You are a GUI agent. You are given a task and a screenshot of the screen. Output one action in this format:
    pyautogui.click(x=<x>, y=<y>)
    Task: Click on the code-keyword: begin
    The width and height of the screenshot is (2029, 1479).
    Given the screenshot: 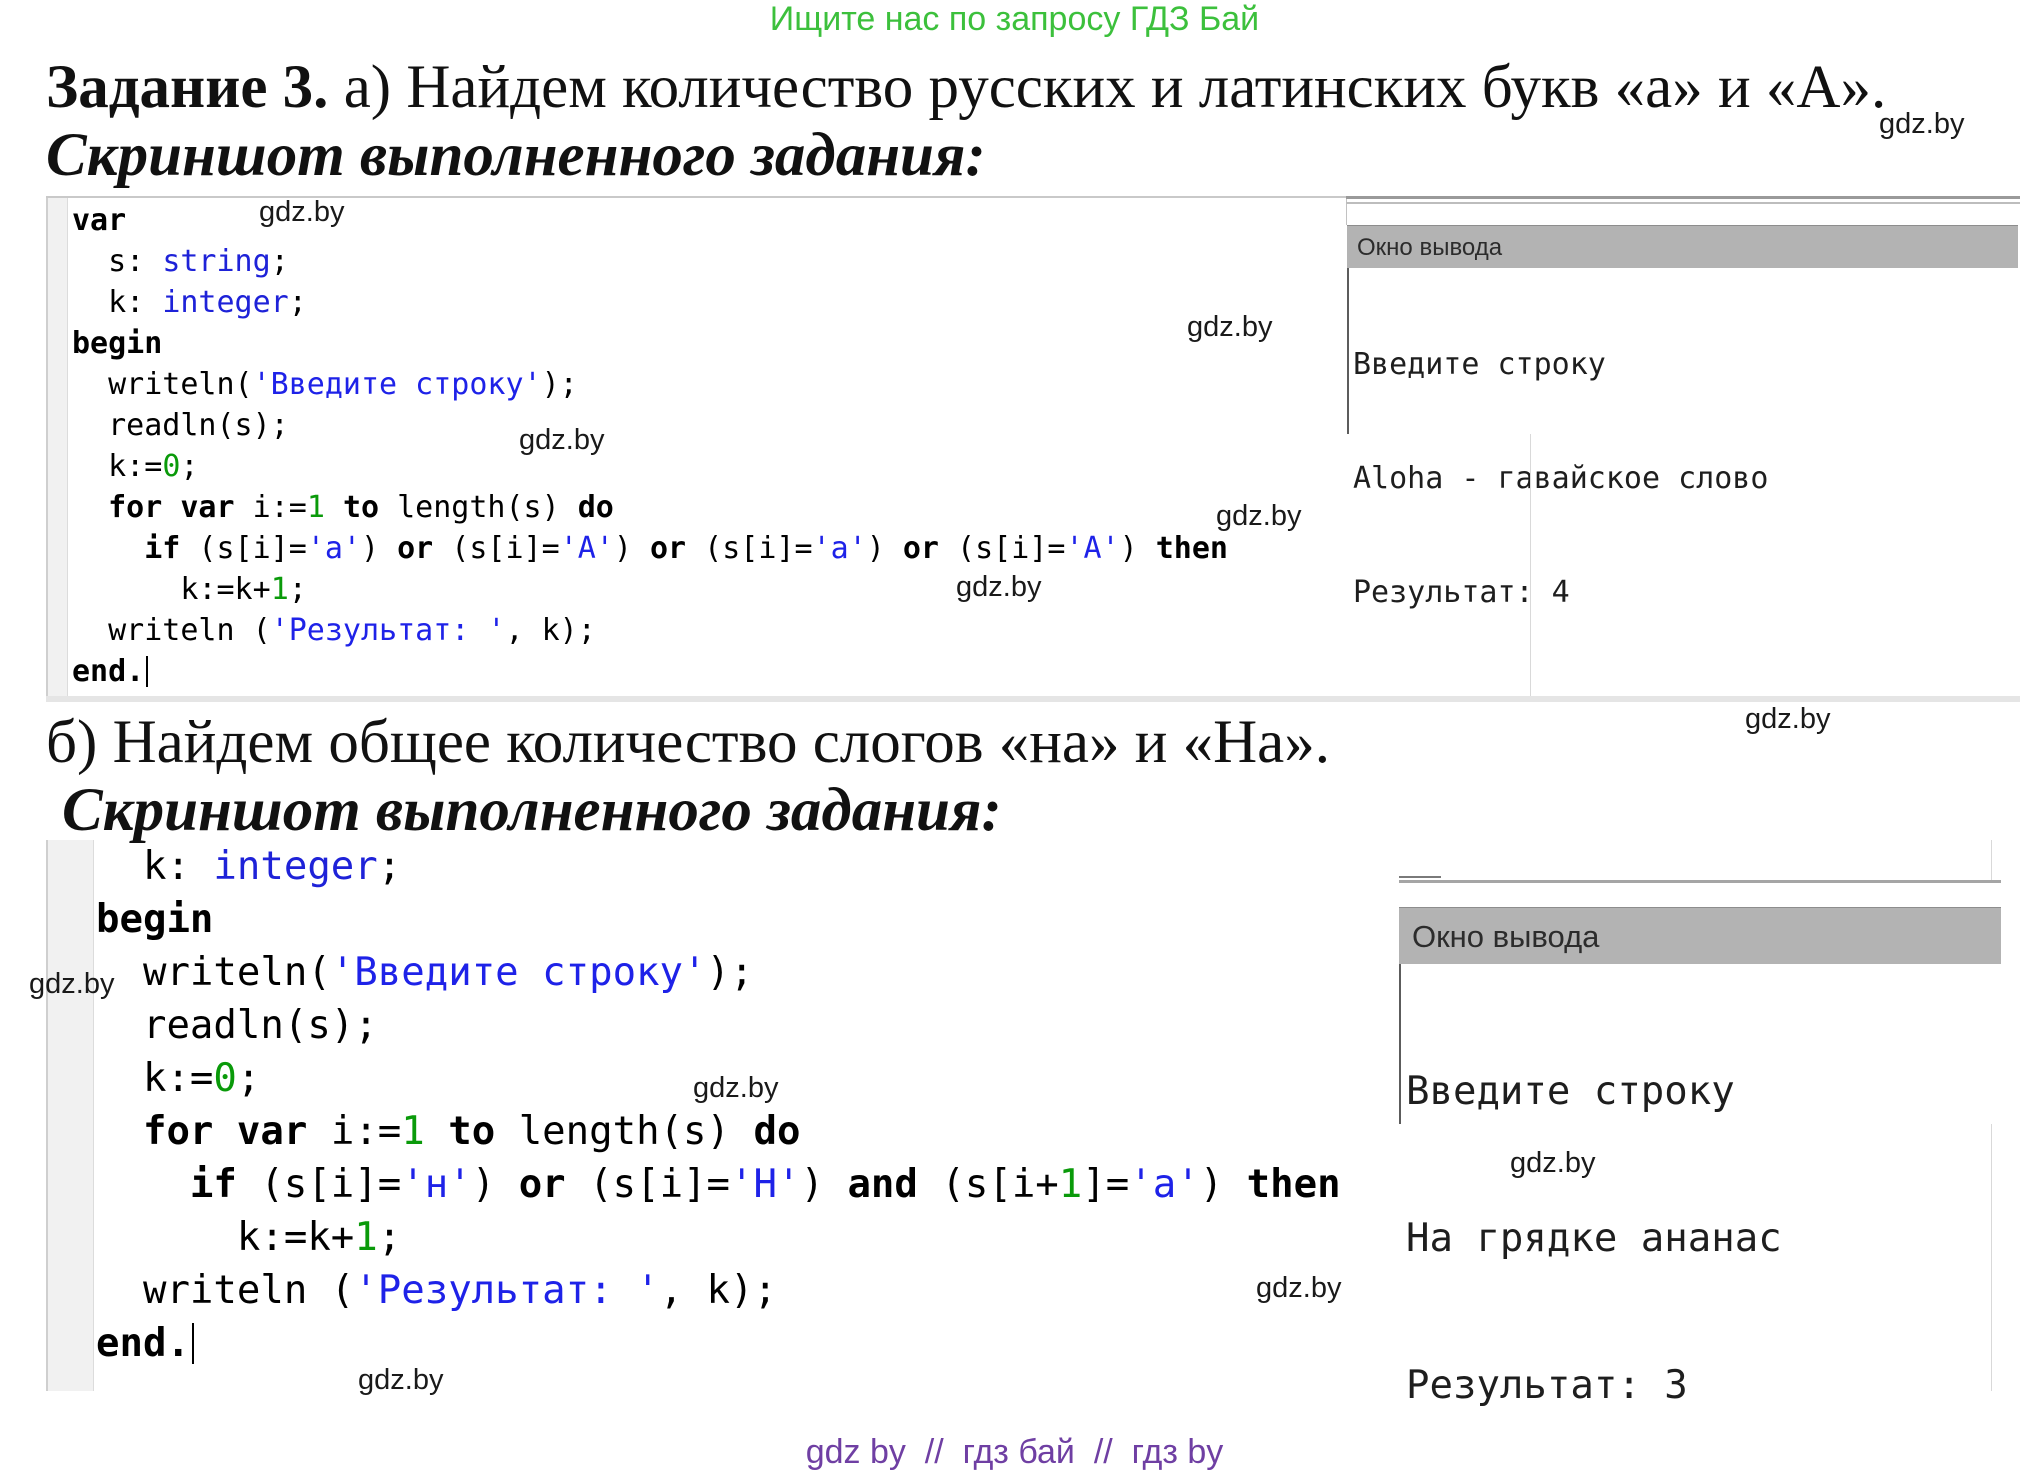 What is the action you would take?
    pyautogui.click(x=155, y=919)
    